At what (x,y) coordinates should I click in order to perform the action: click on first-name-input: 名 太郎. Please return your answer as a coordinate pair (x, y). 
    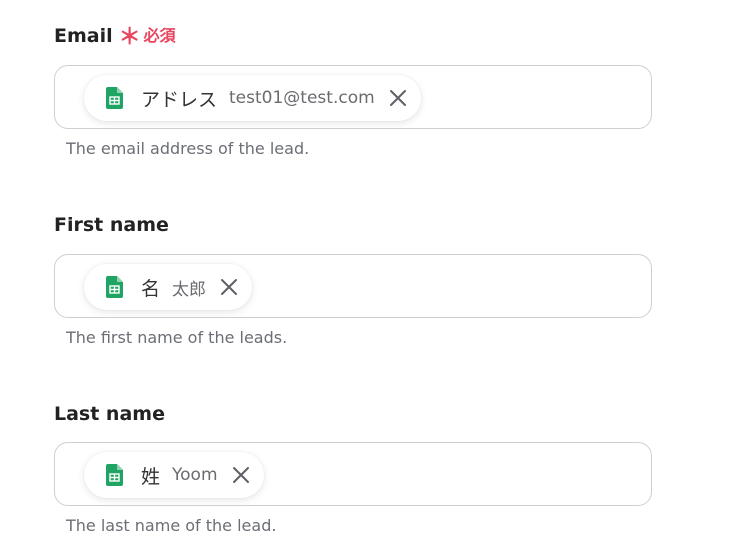
    Looking at the image, I should click on (353, 286).